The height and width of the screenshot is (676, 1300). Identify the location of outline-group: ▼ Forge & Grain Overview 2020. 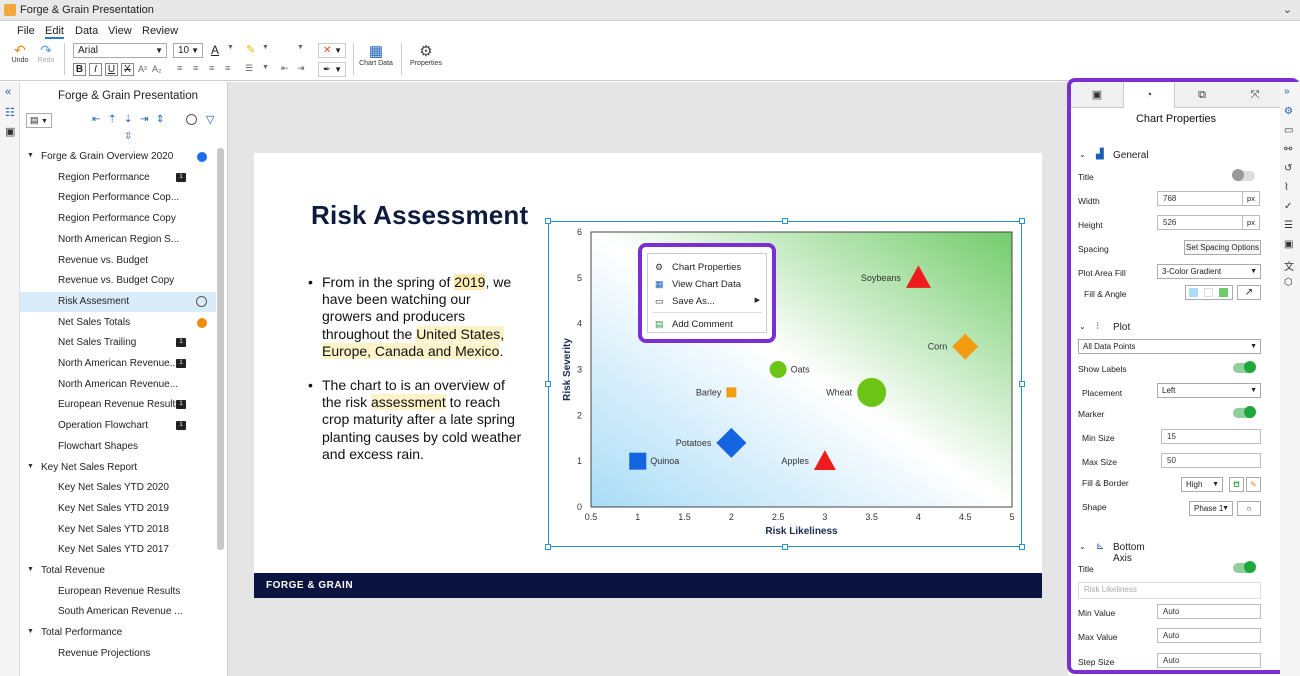
(118, 157).